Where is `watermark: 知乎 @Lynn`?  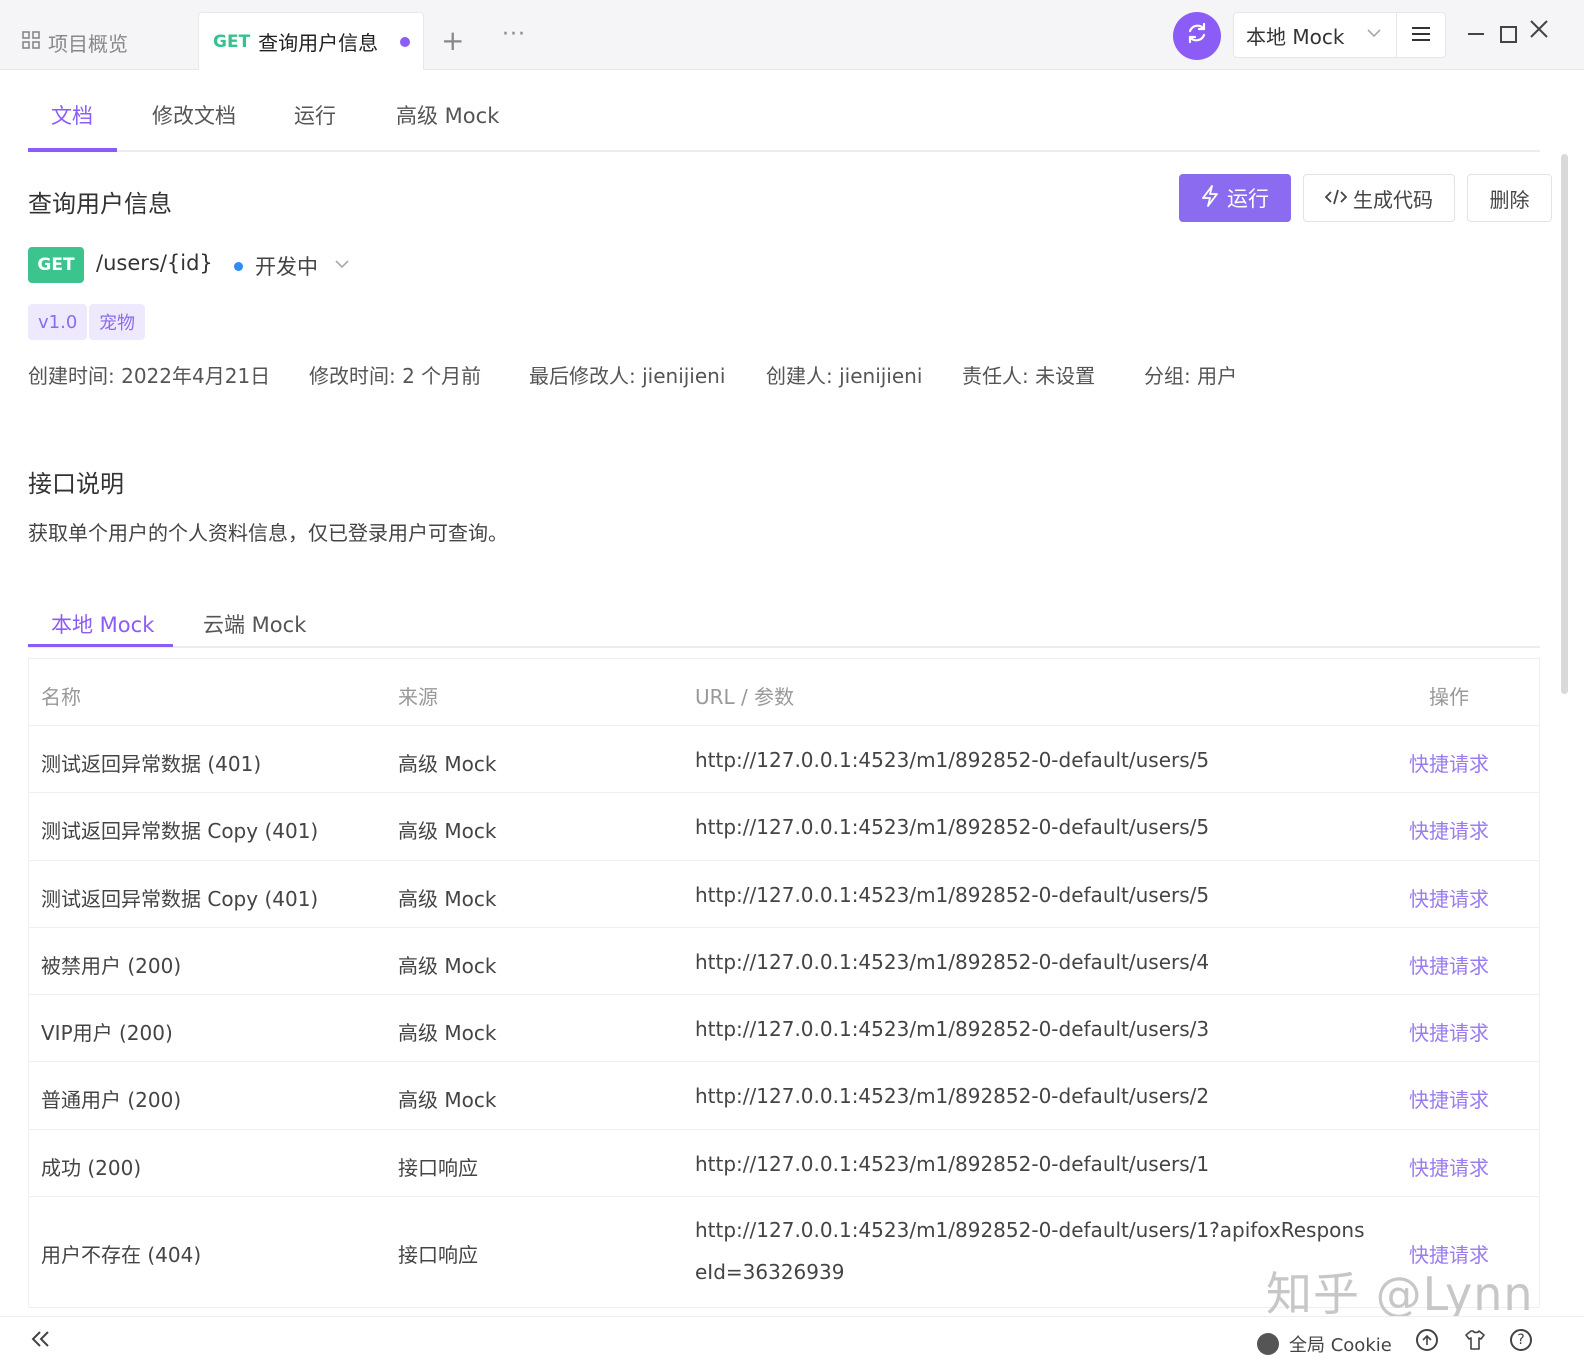 watermark: 知乎 @Lynn is located at coordinates (1400, 1294).